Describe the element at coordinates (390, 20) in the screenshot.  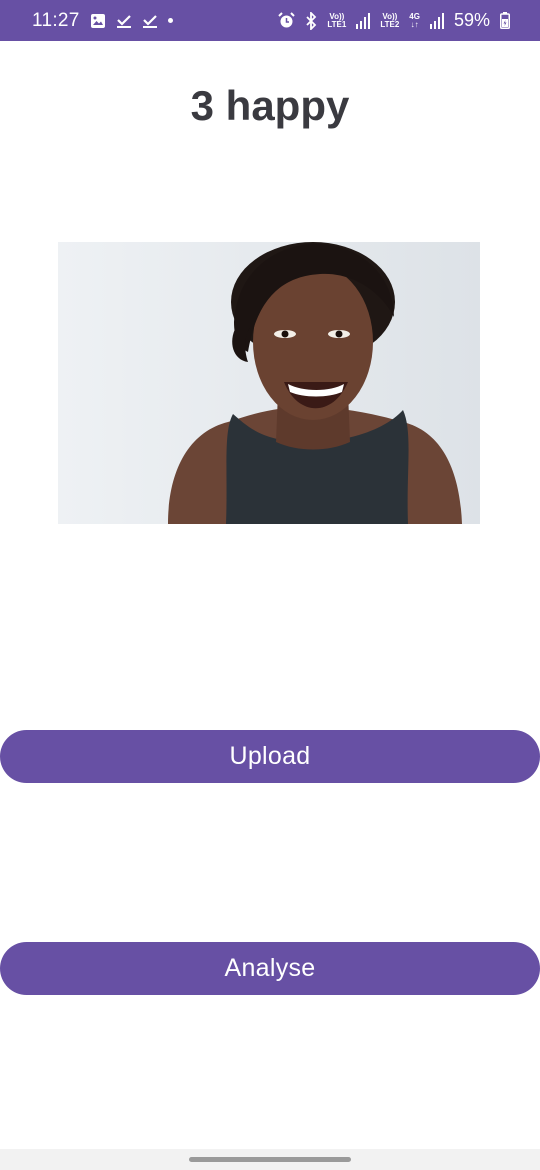
I see `volte-lte2-indicator: Vo)) LTE2` at that location.